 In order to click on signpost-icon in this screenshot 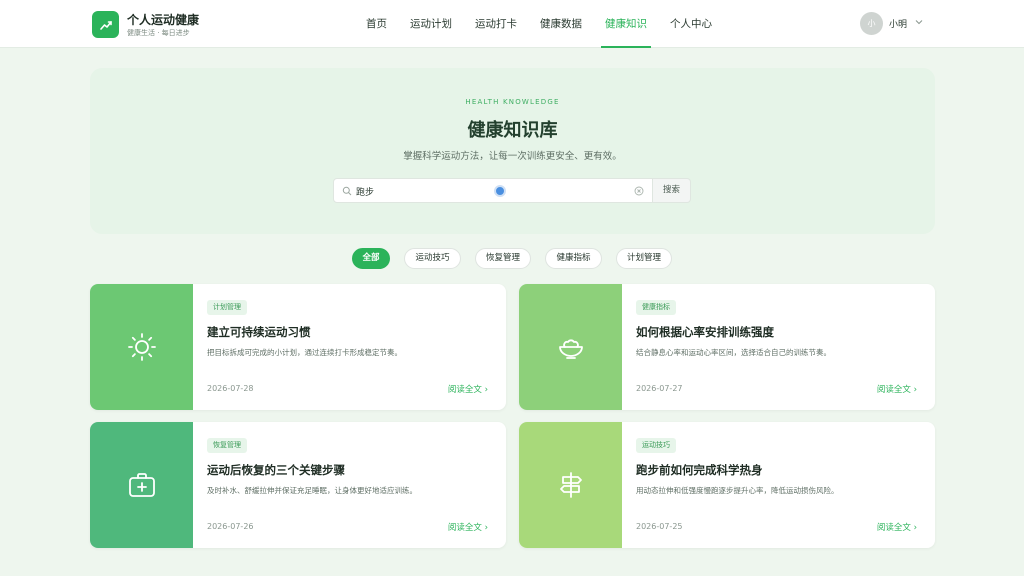, I will do `click(570, 485)`.